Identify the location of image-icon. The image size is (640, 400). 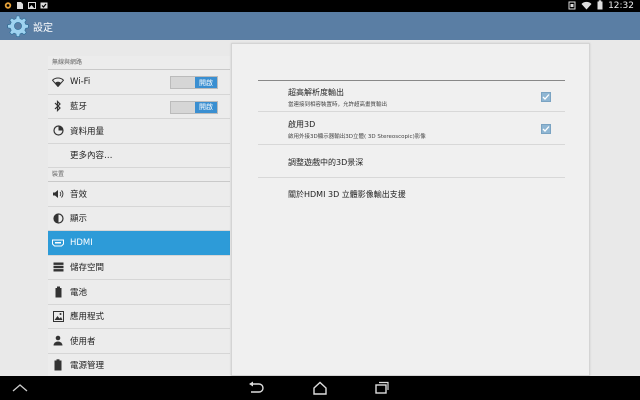
(32, 5).